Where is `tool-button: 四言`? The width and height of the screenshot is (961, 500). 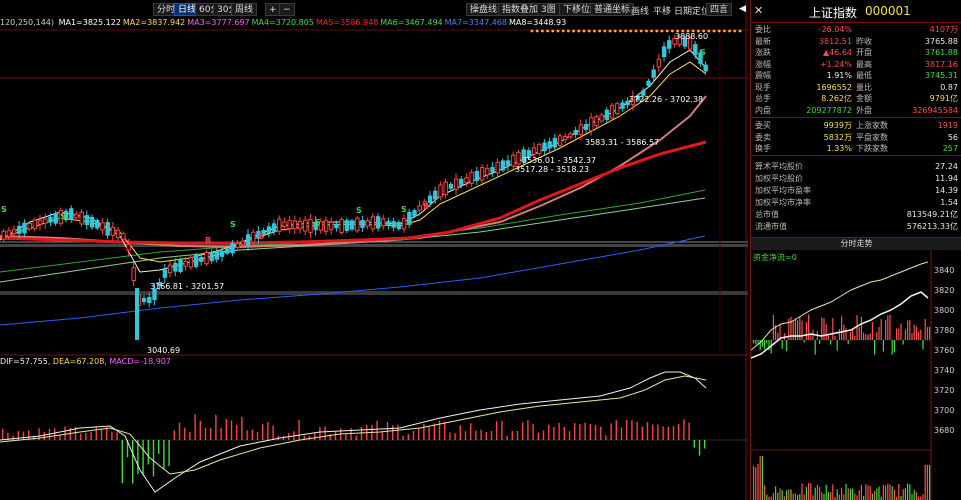
tool-button: 四言 is located at coordinates (719, 9).